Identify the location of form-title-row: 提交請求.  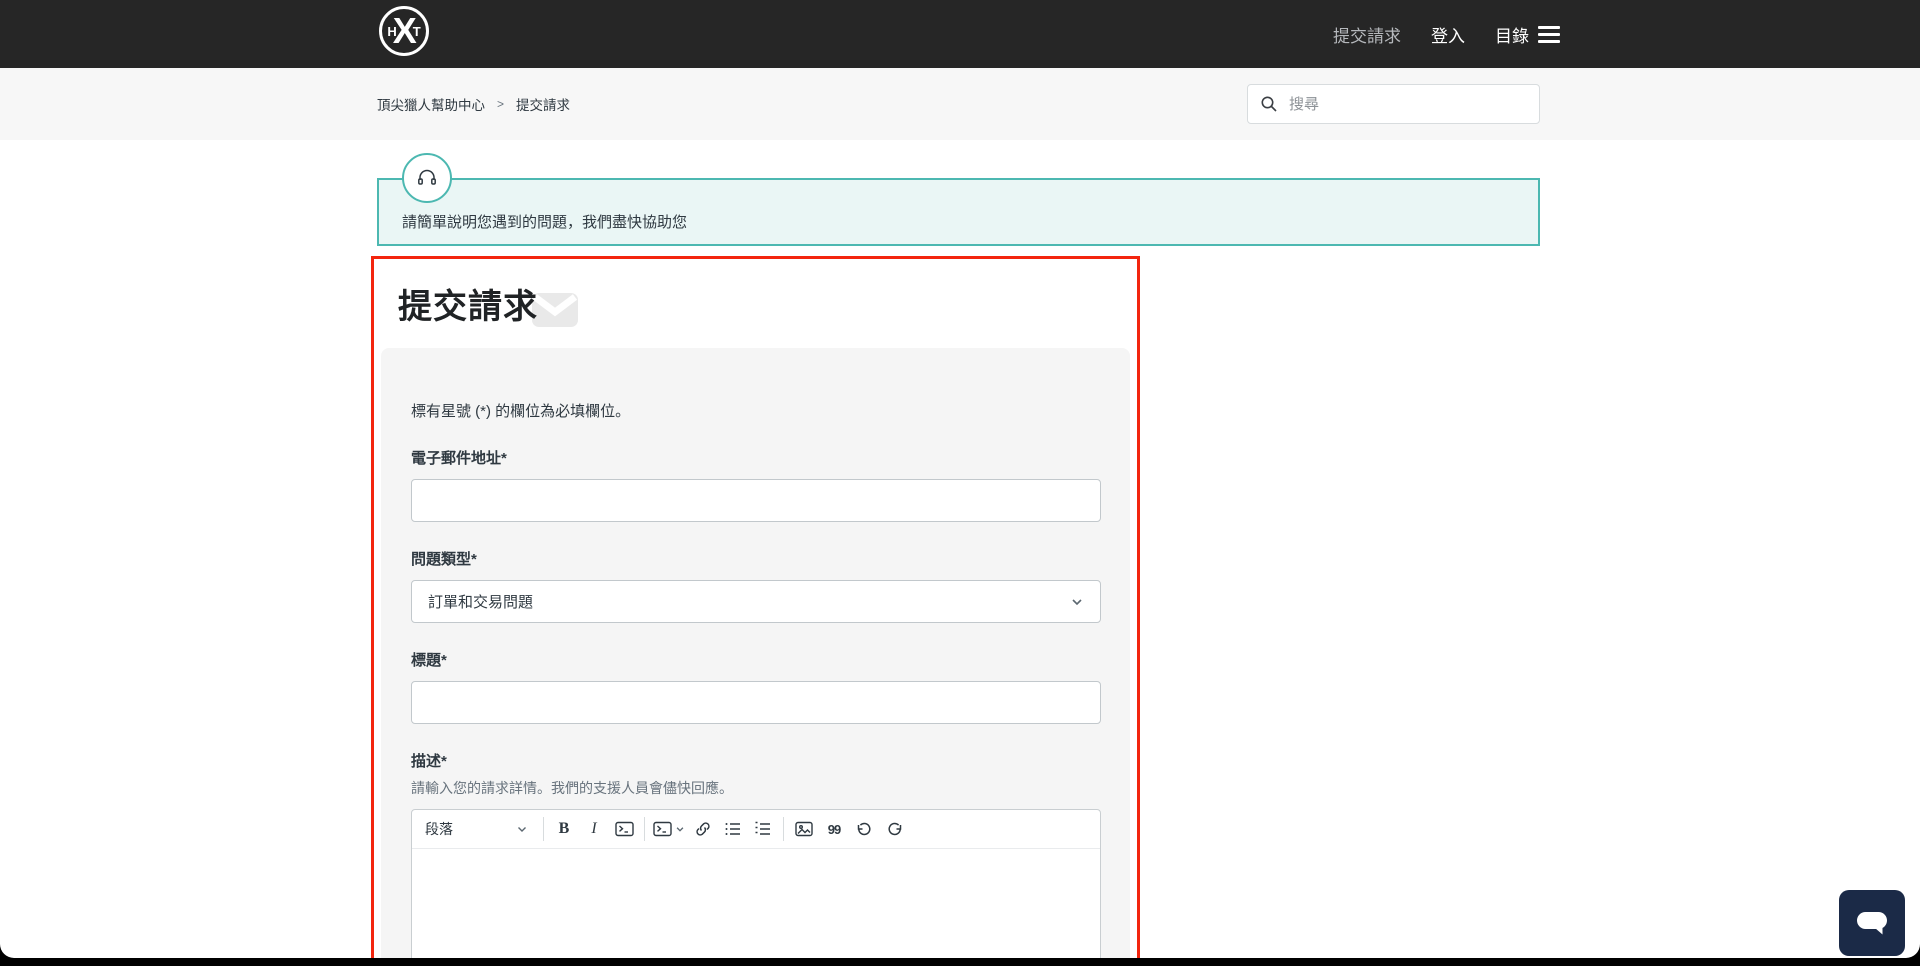
(755, 303).